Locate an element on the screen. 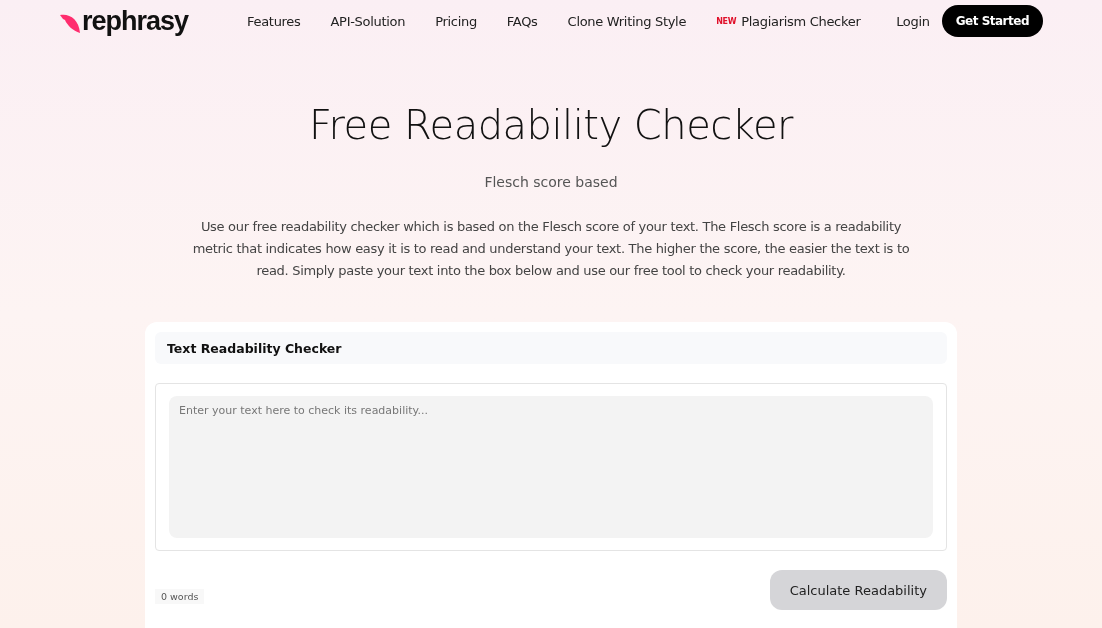 The width and height of the screenshot is (1102, 628). nav-link: FAQs is located at coordinates (522, 21).